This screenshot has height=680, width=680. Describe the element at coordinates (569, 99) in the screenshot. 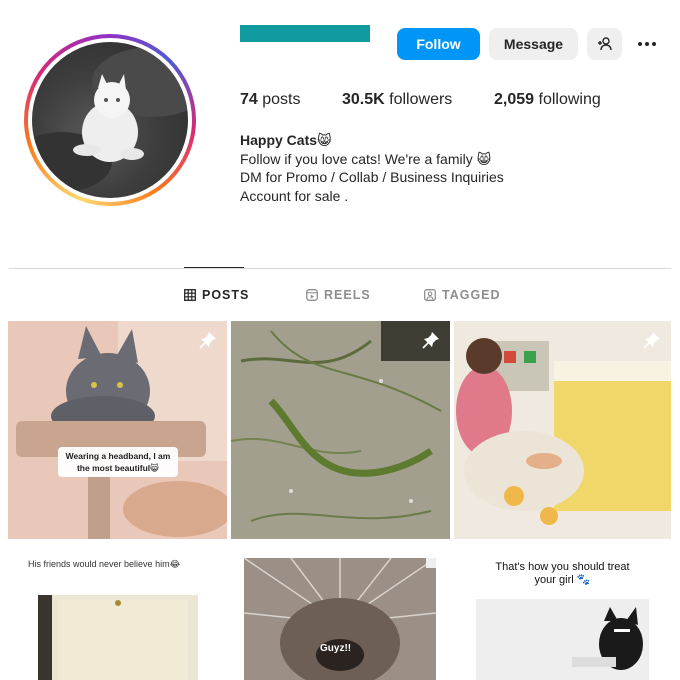

I see `following-label: following` at that location.